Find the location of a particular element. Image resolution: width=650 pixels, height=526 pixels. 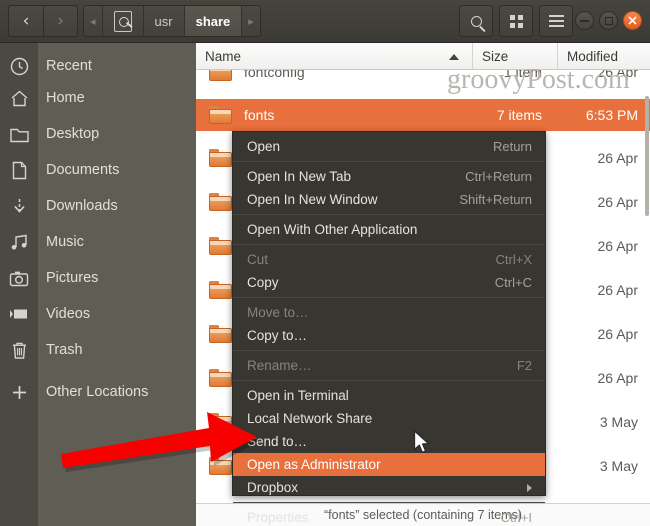

file-name-cell: fontconfig is located at coordinates (334, 75).